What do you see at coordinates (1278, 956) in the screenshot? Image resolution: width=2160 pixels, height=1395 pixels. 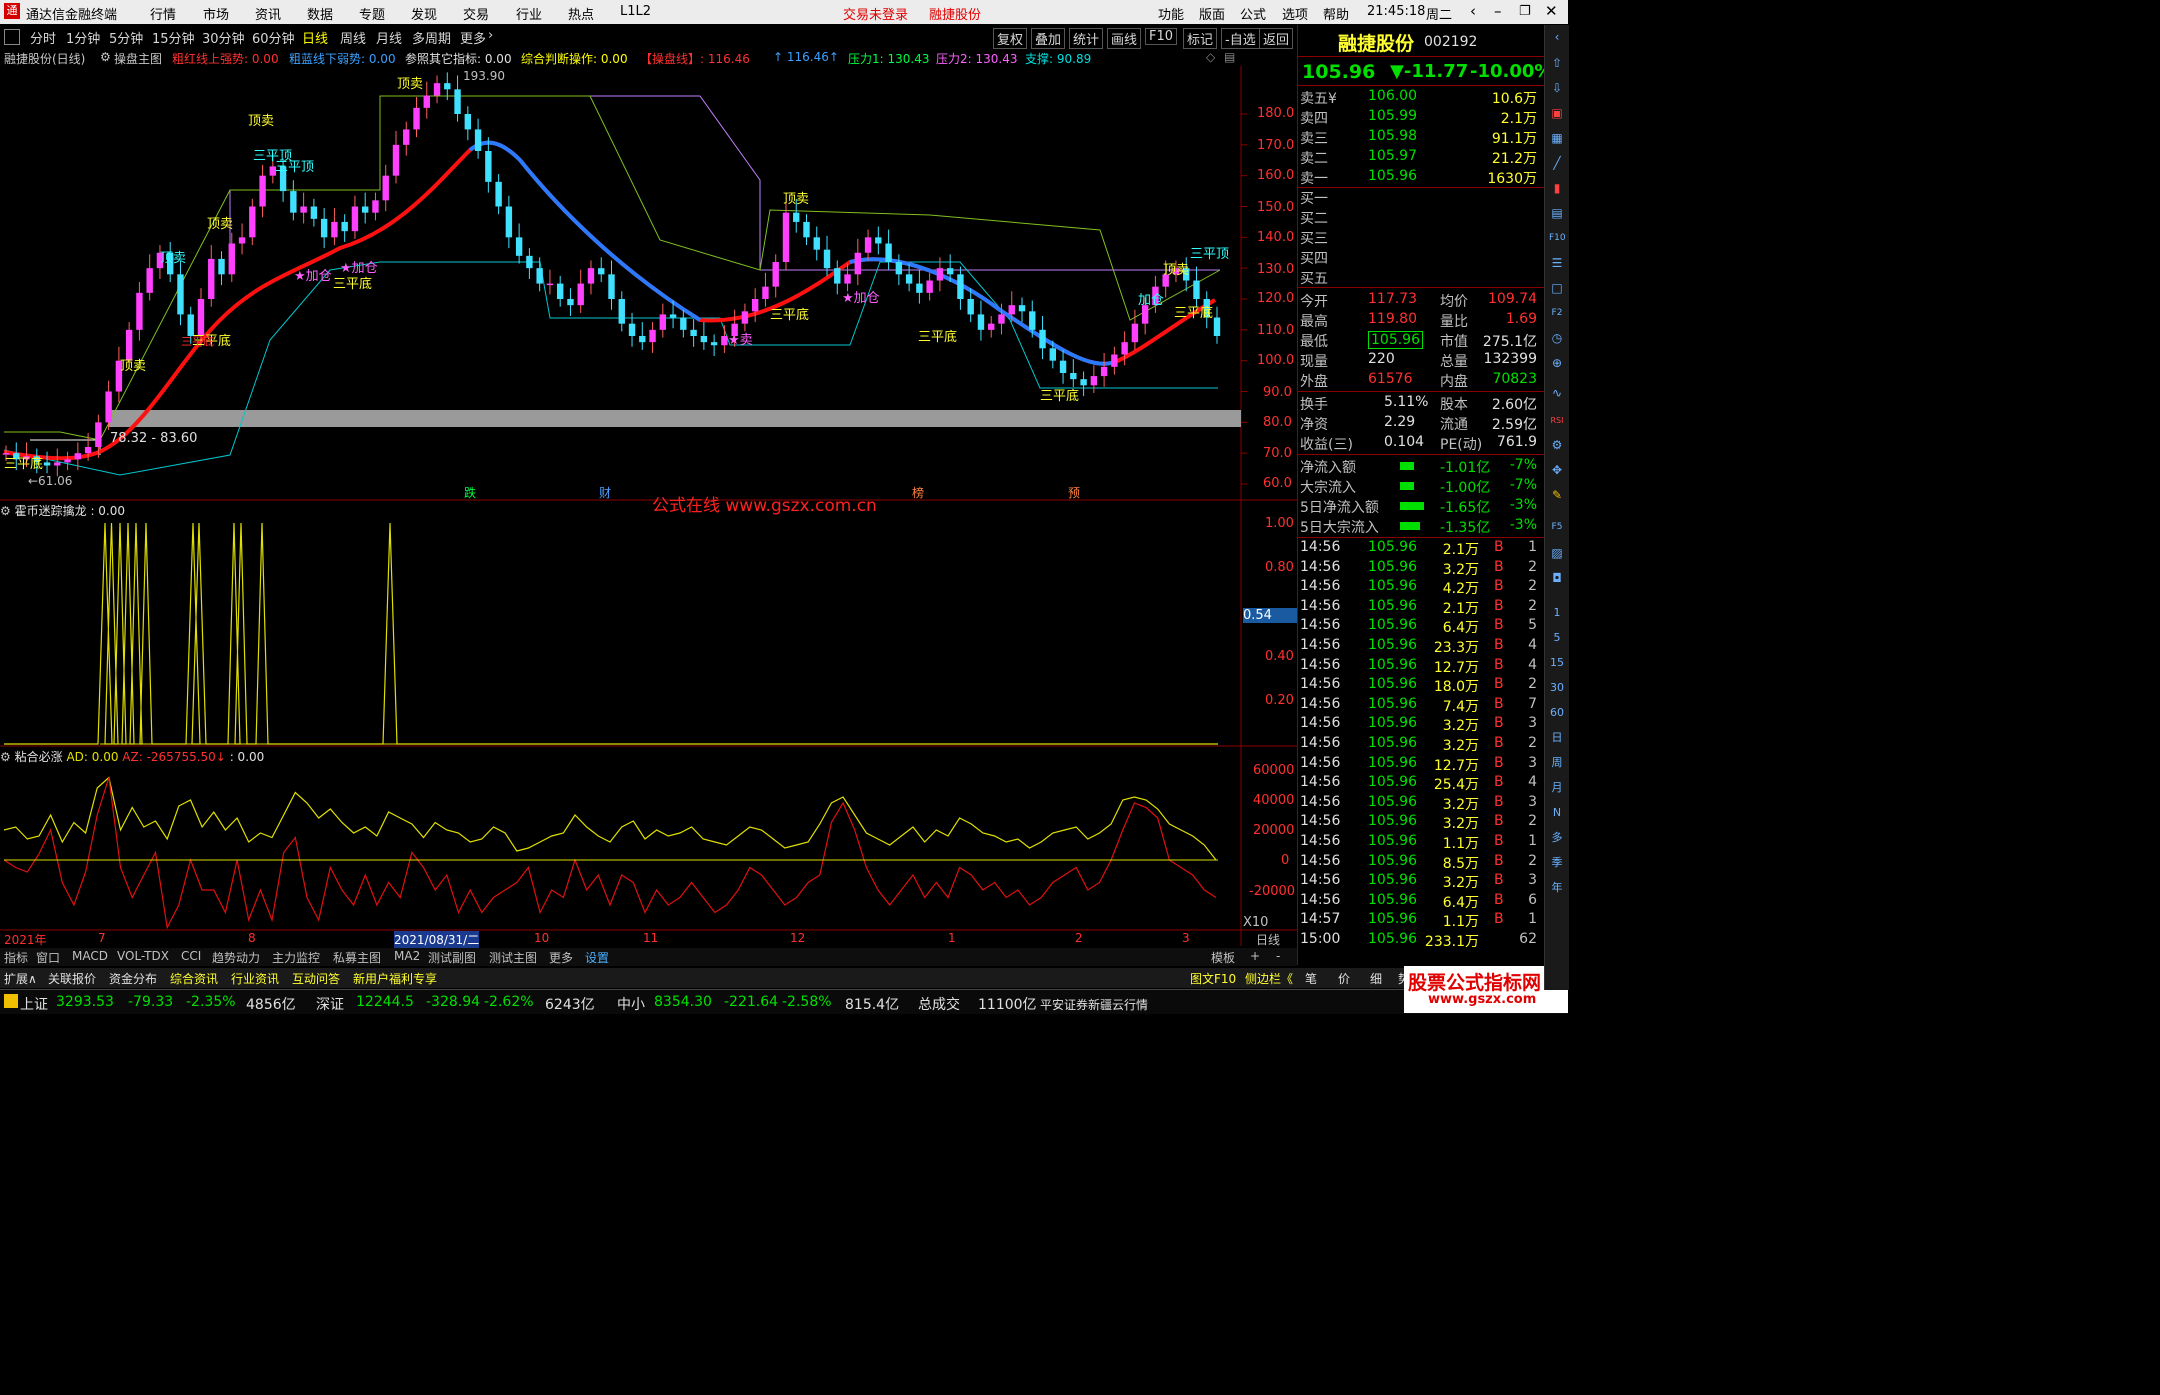 I see `zoom-out-button: -` at bounding box center [1278, 956].